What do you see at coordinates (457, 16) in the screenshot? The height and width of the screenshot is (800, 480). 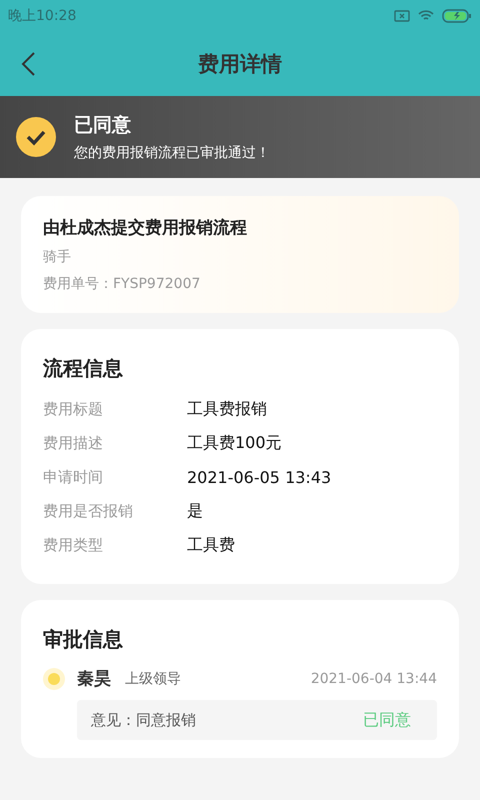 I see `battery-icon` at bounding box center [457, 16].